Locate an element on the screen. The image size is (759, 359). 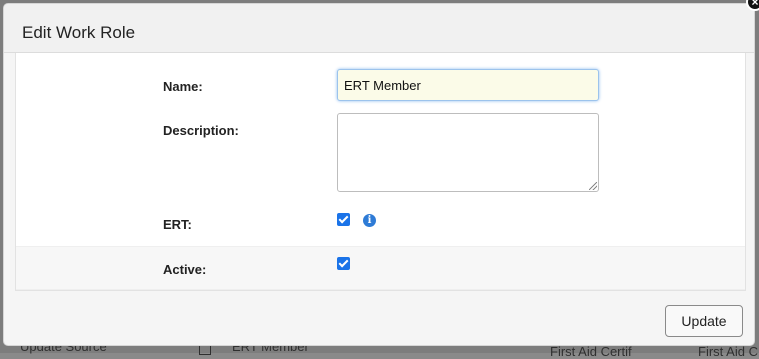
background-first-aid-text-2: First Aid C is located at coordinates (728, 351).